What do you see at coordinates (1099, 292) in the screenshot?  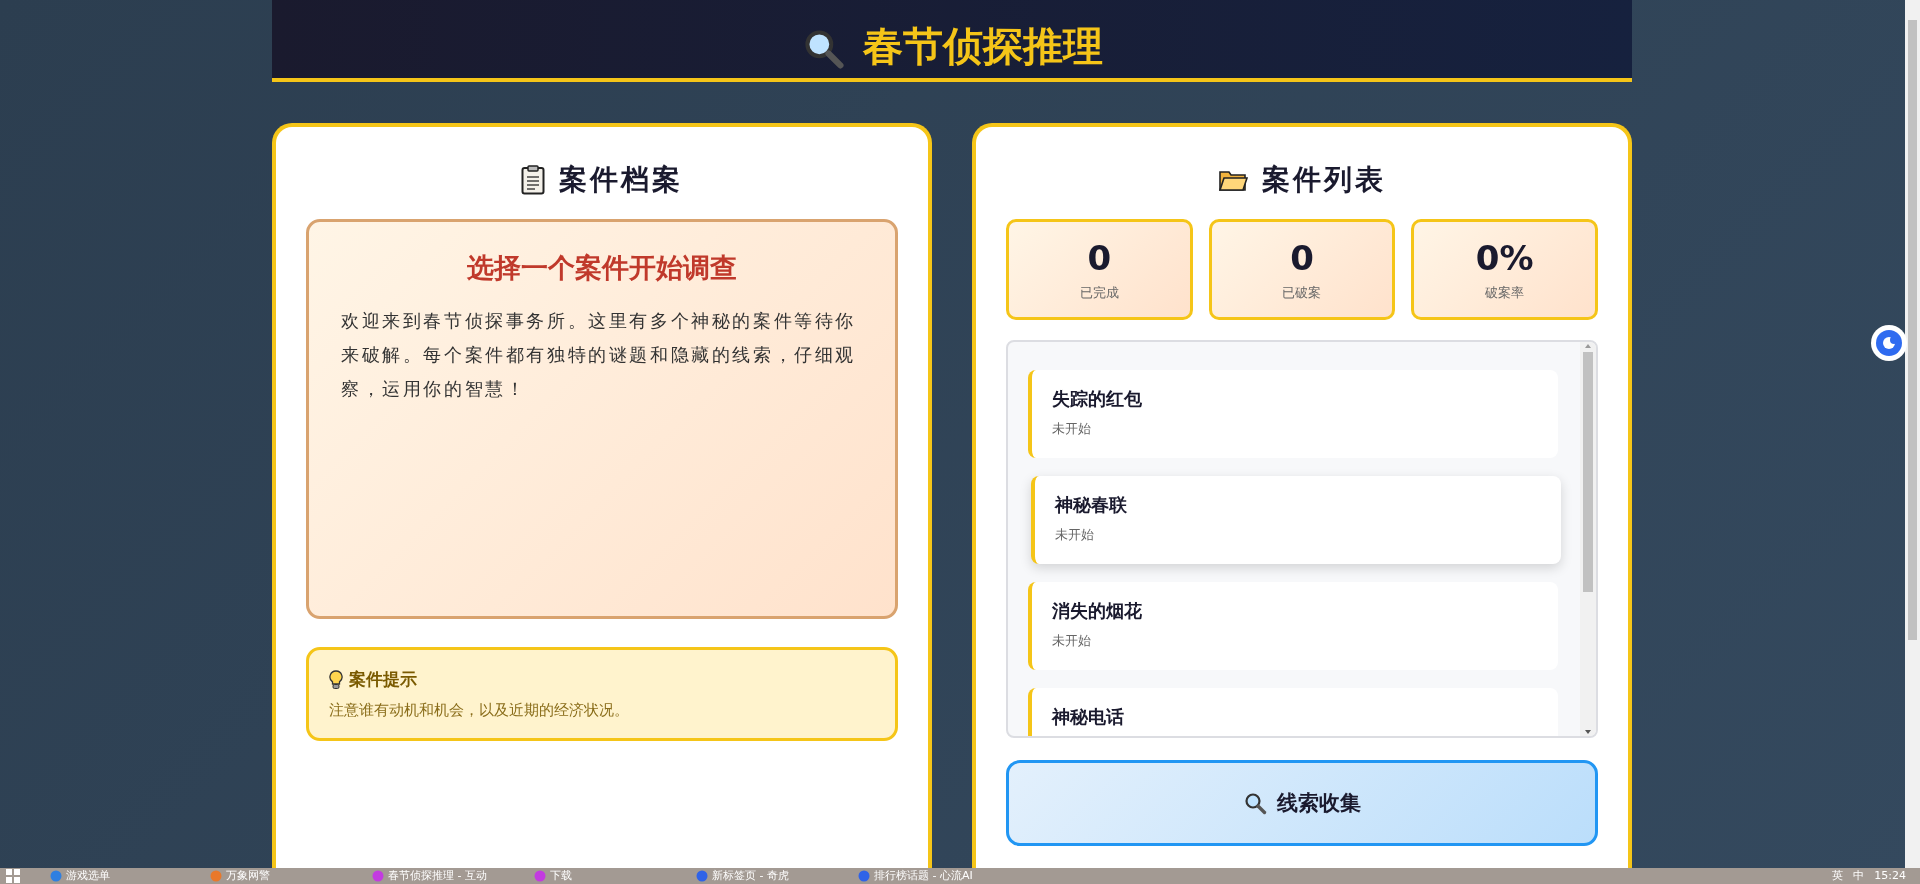 I see `stat-label: 已完成` at bounding box center [1099, 292].